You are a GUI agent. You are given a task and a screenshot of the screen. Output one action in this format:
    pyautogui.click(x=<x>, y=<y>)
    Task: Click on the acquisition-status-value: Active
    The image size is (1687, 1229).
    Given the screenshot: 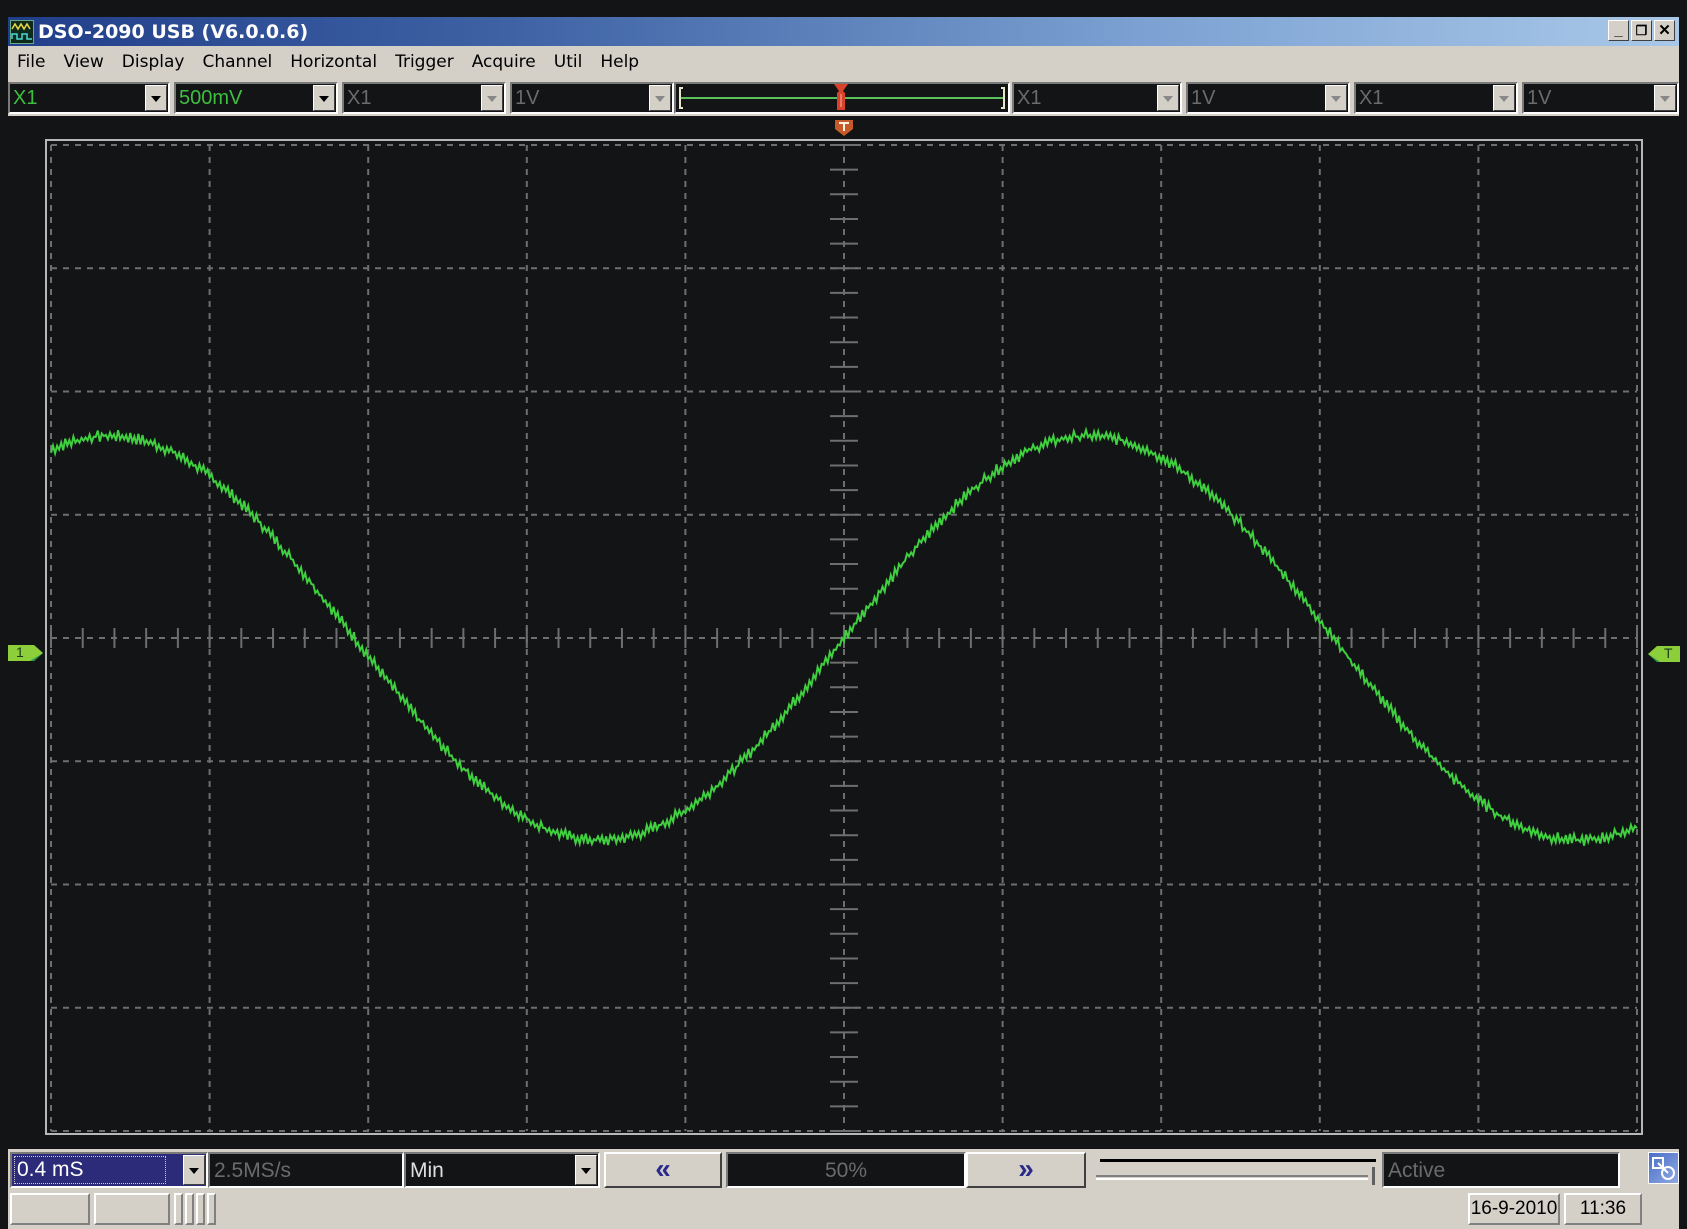 What is the action you would take?
    pyautogui.click(x=1417, y=1170)
    